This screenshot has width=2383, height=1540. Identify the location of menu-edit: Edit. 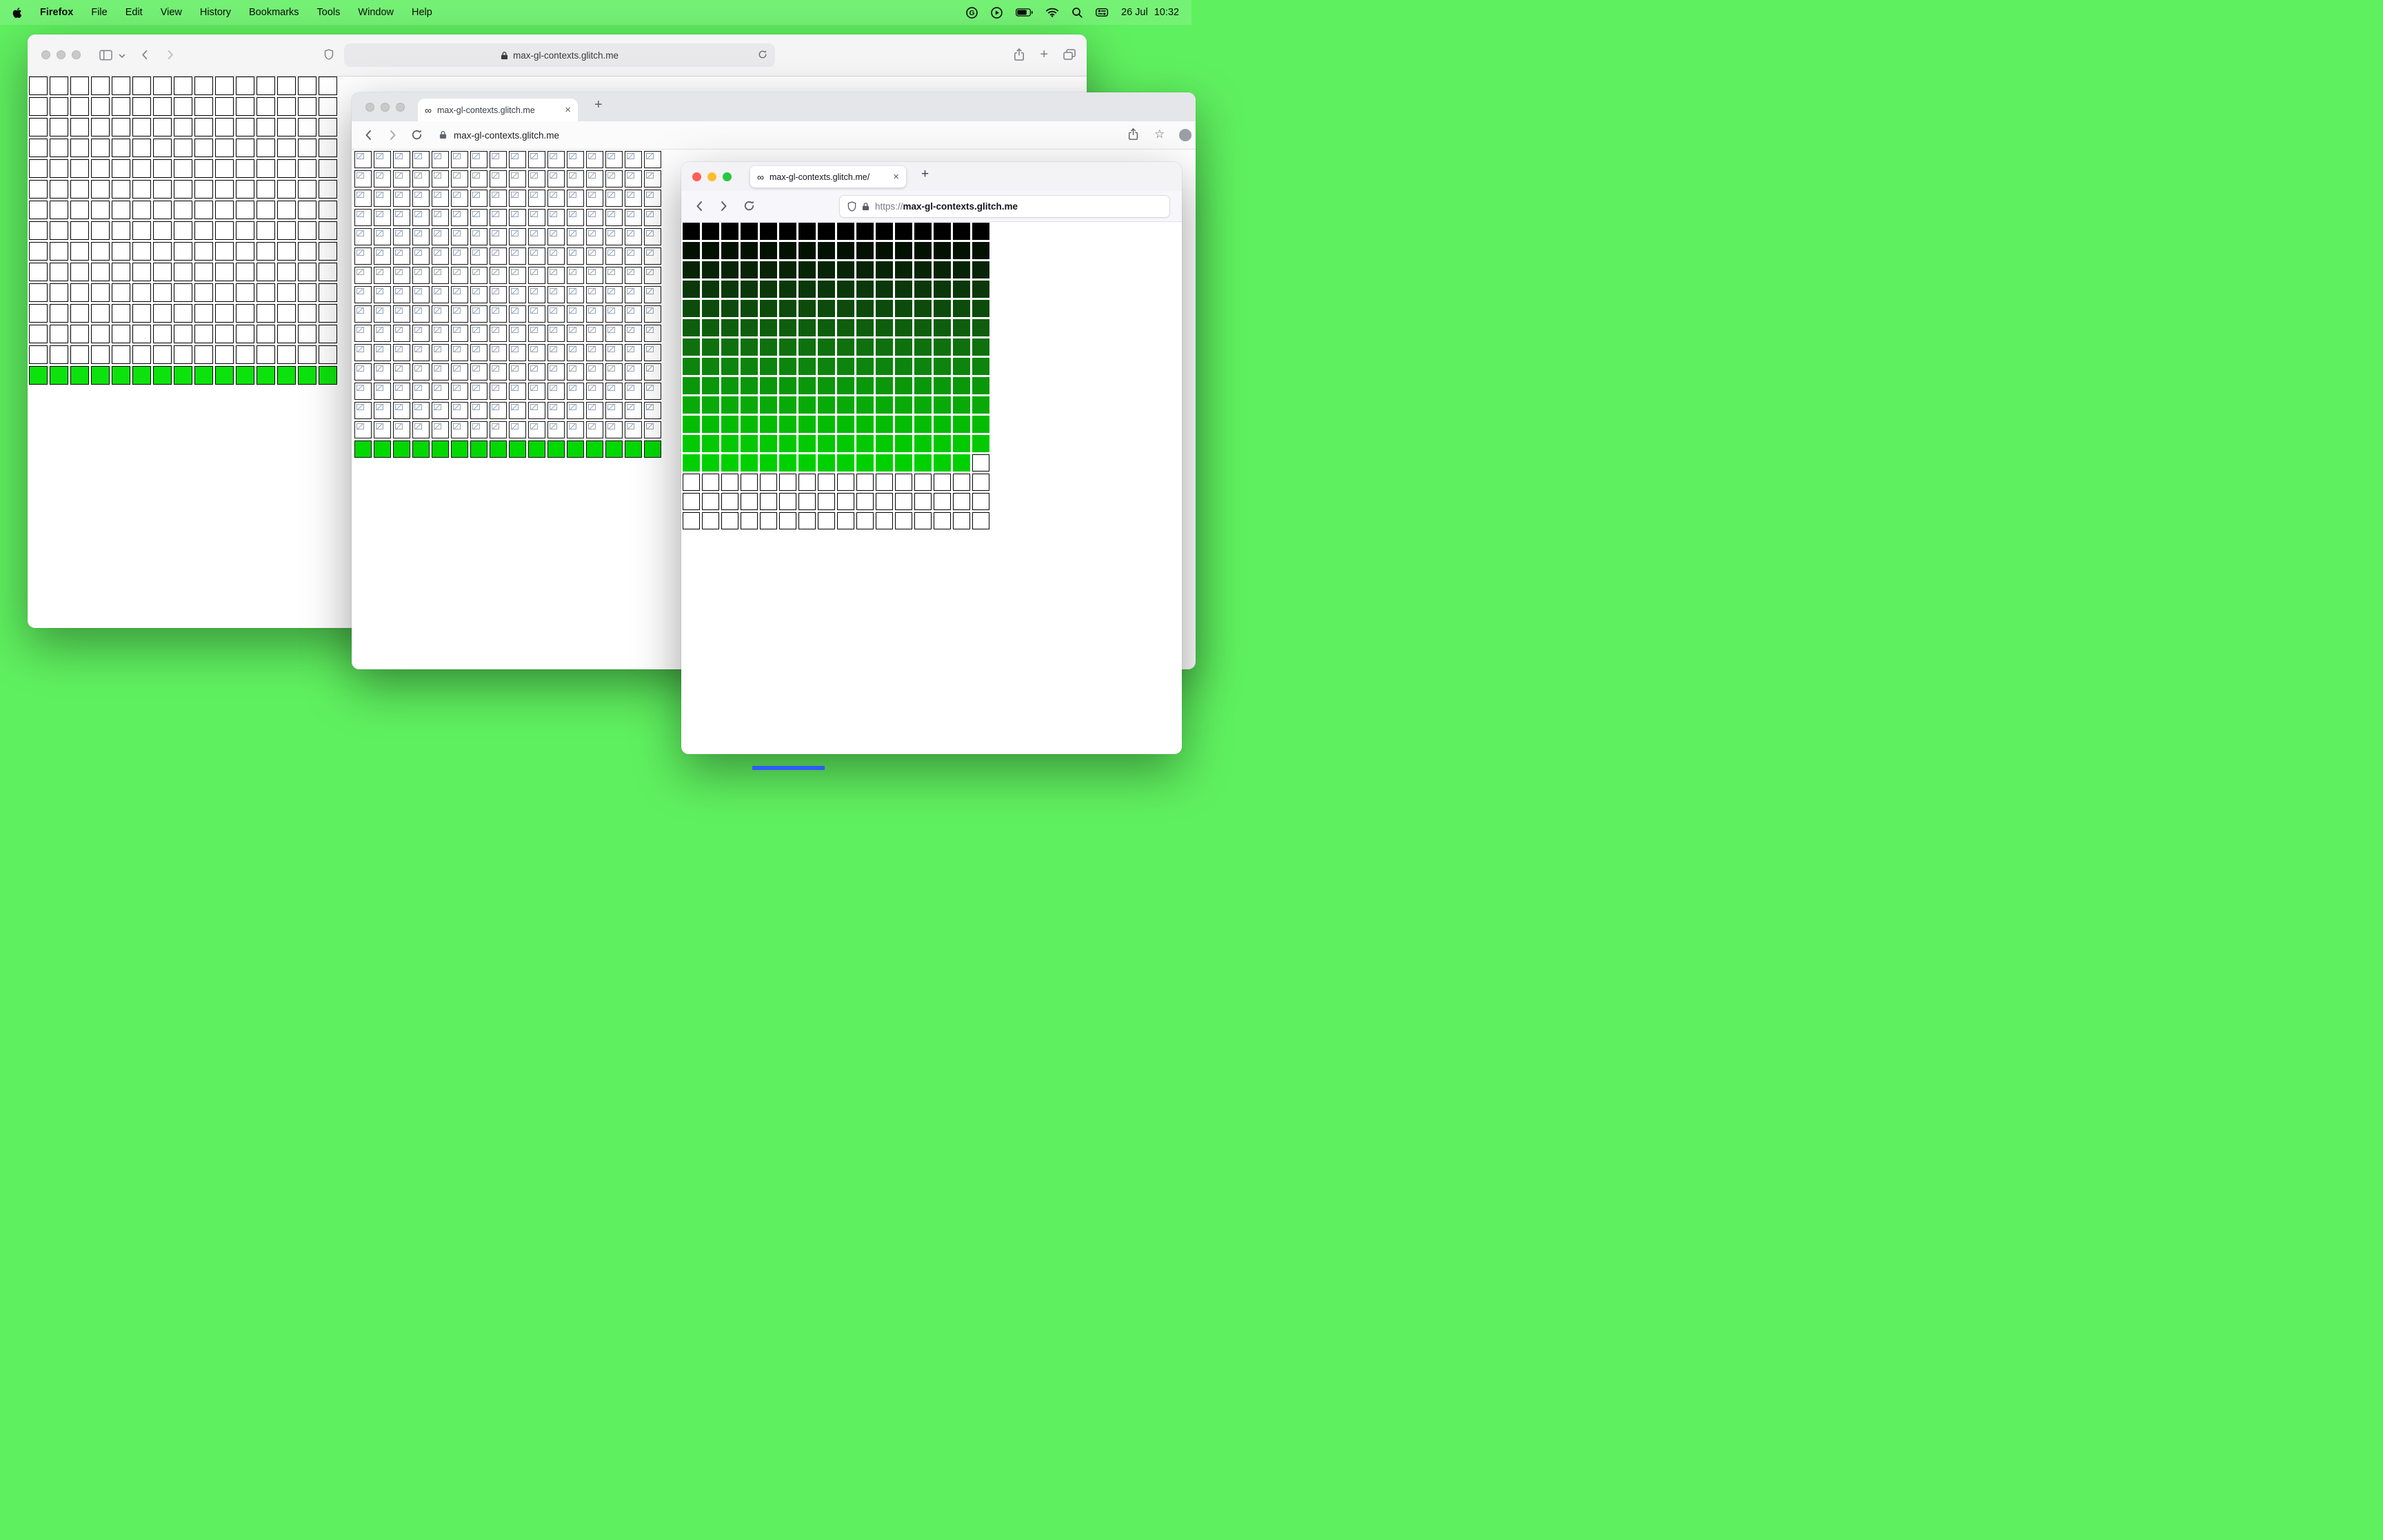
(134, 13).